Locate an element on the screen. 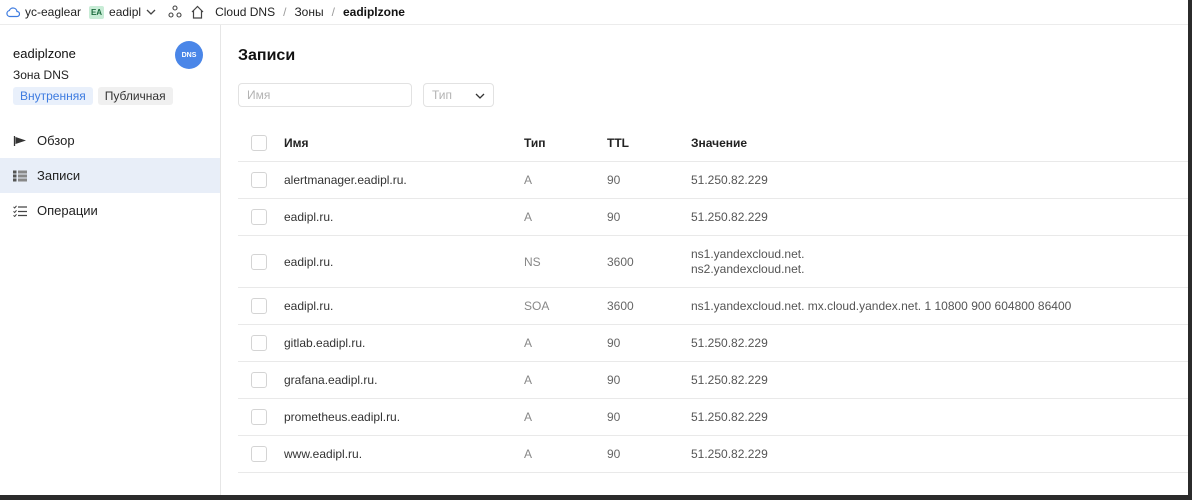 The width and height of the screenshot is (1192, 500). column-header-type: Тип is located at coordinates (565, 143).